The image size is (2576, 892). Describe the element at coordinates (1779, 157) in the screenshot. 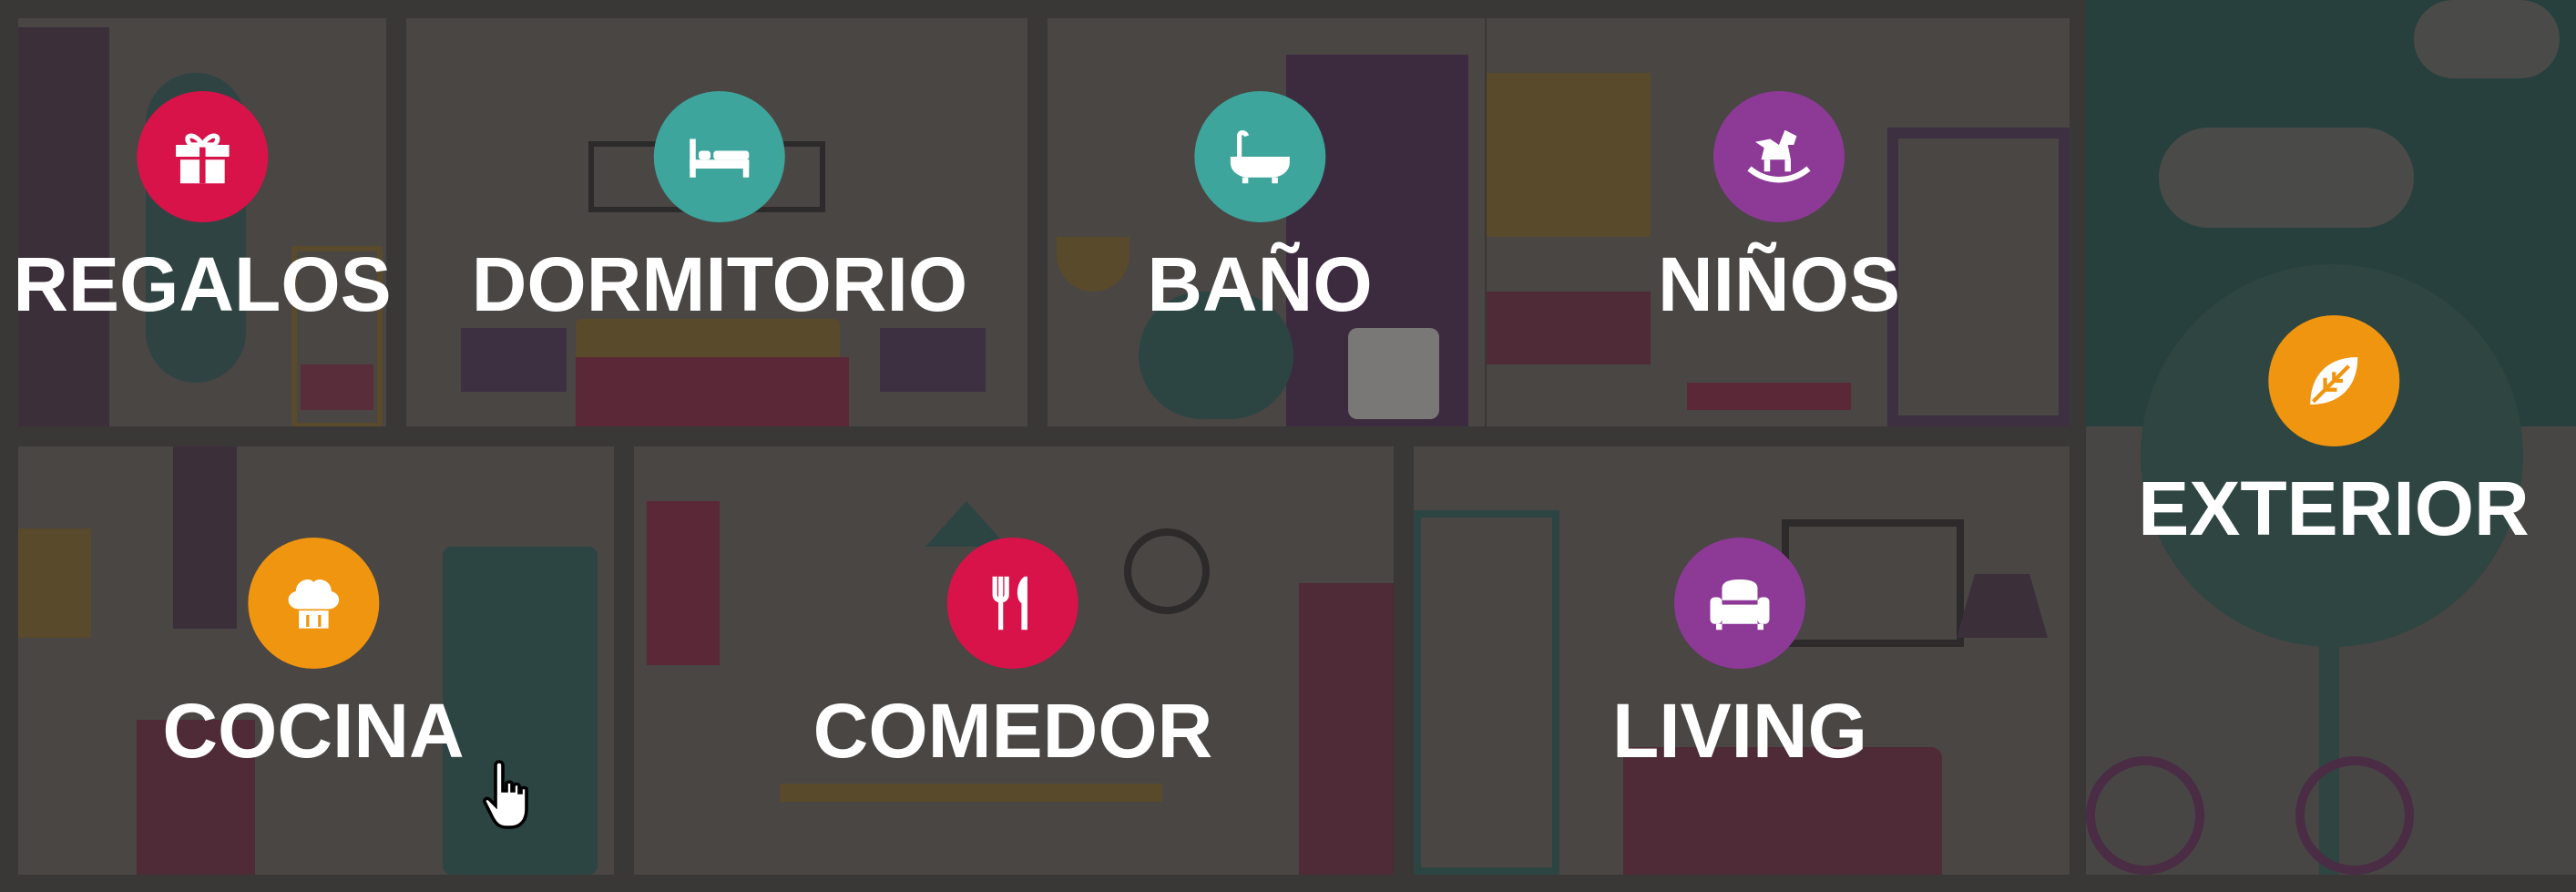

I see `rocking-horse-icon` at that location.